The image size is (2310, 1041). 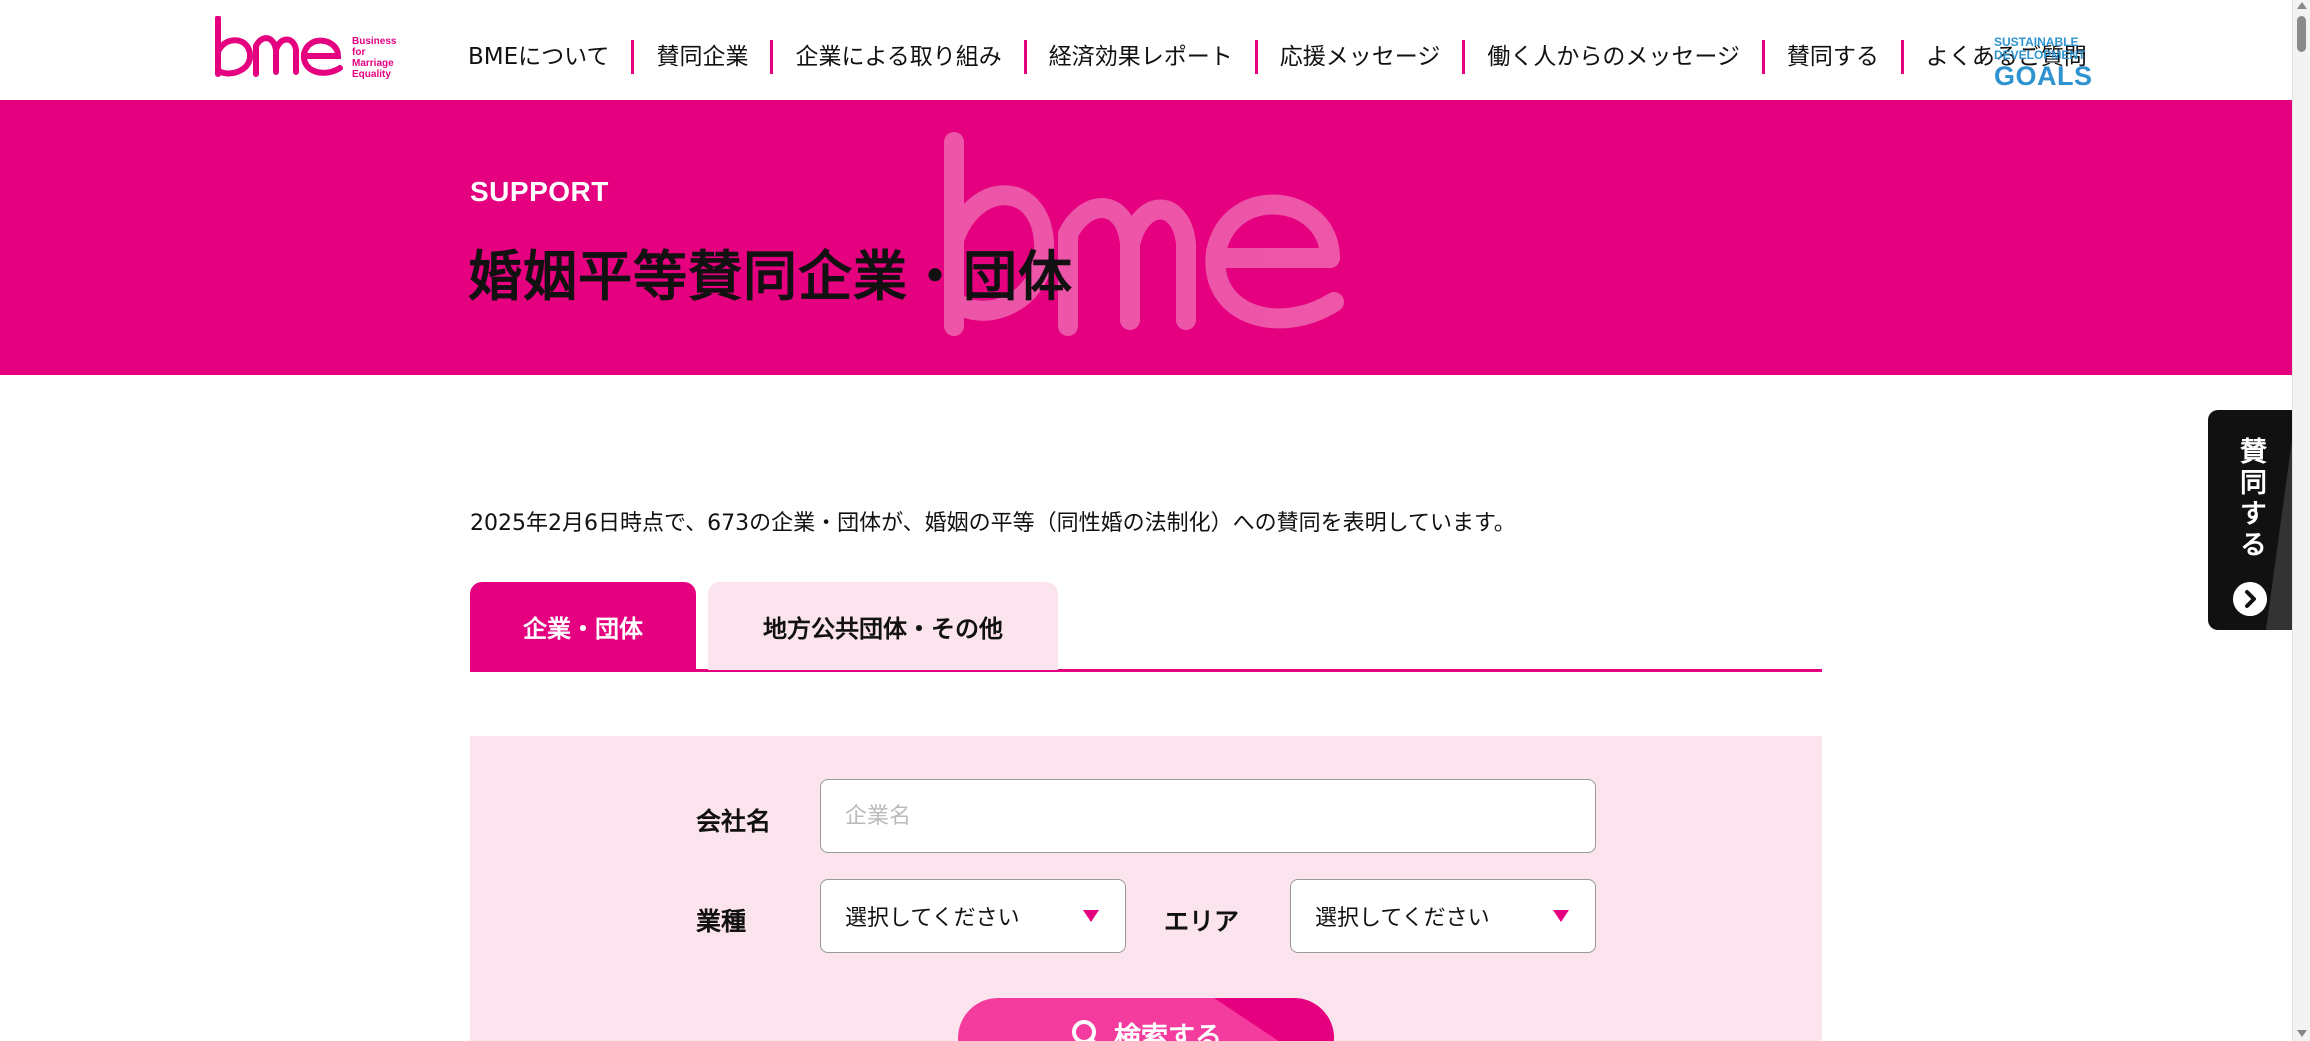 I want to click on scroll-down-icon, so click(x=2302, y=1033).